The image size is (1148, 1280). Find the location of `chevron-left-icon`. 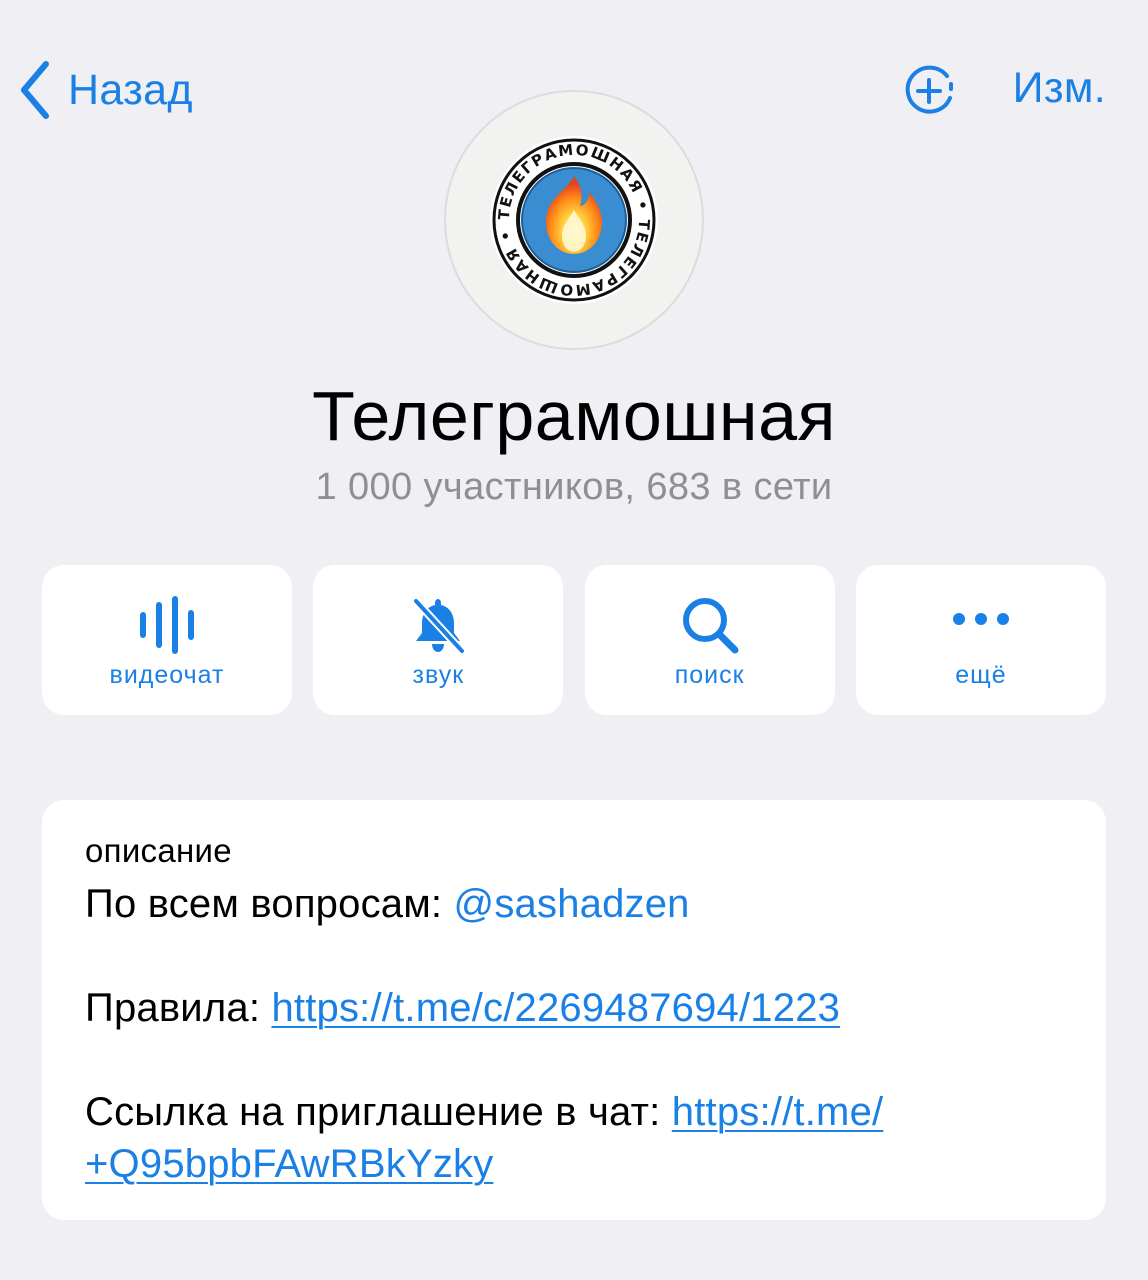

chevron-left-icon is located at coordinates (35, 90).